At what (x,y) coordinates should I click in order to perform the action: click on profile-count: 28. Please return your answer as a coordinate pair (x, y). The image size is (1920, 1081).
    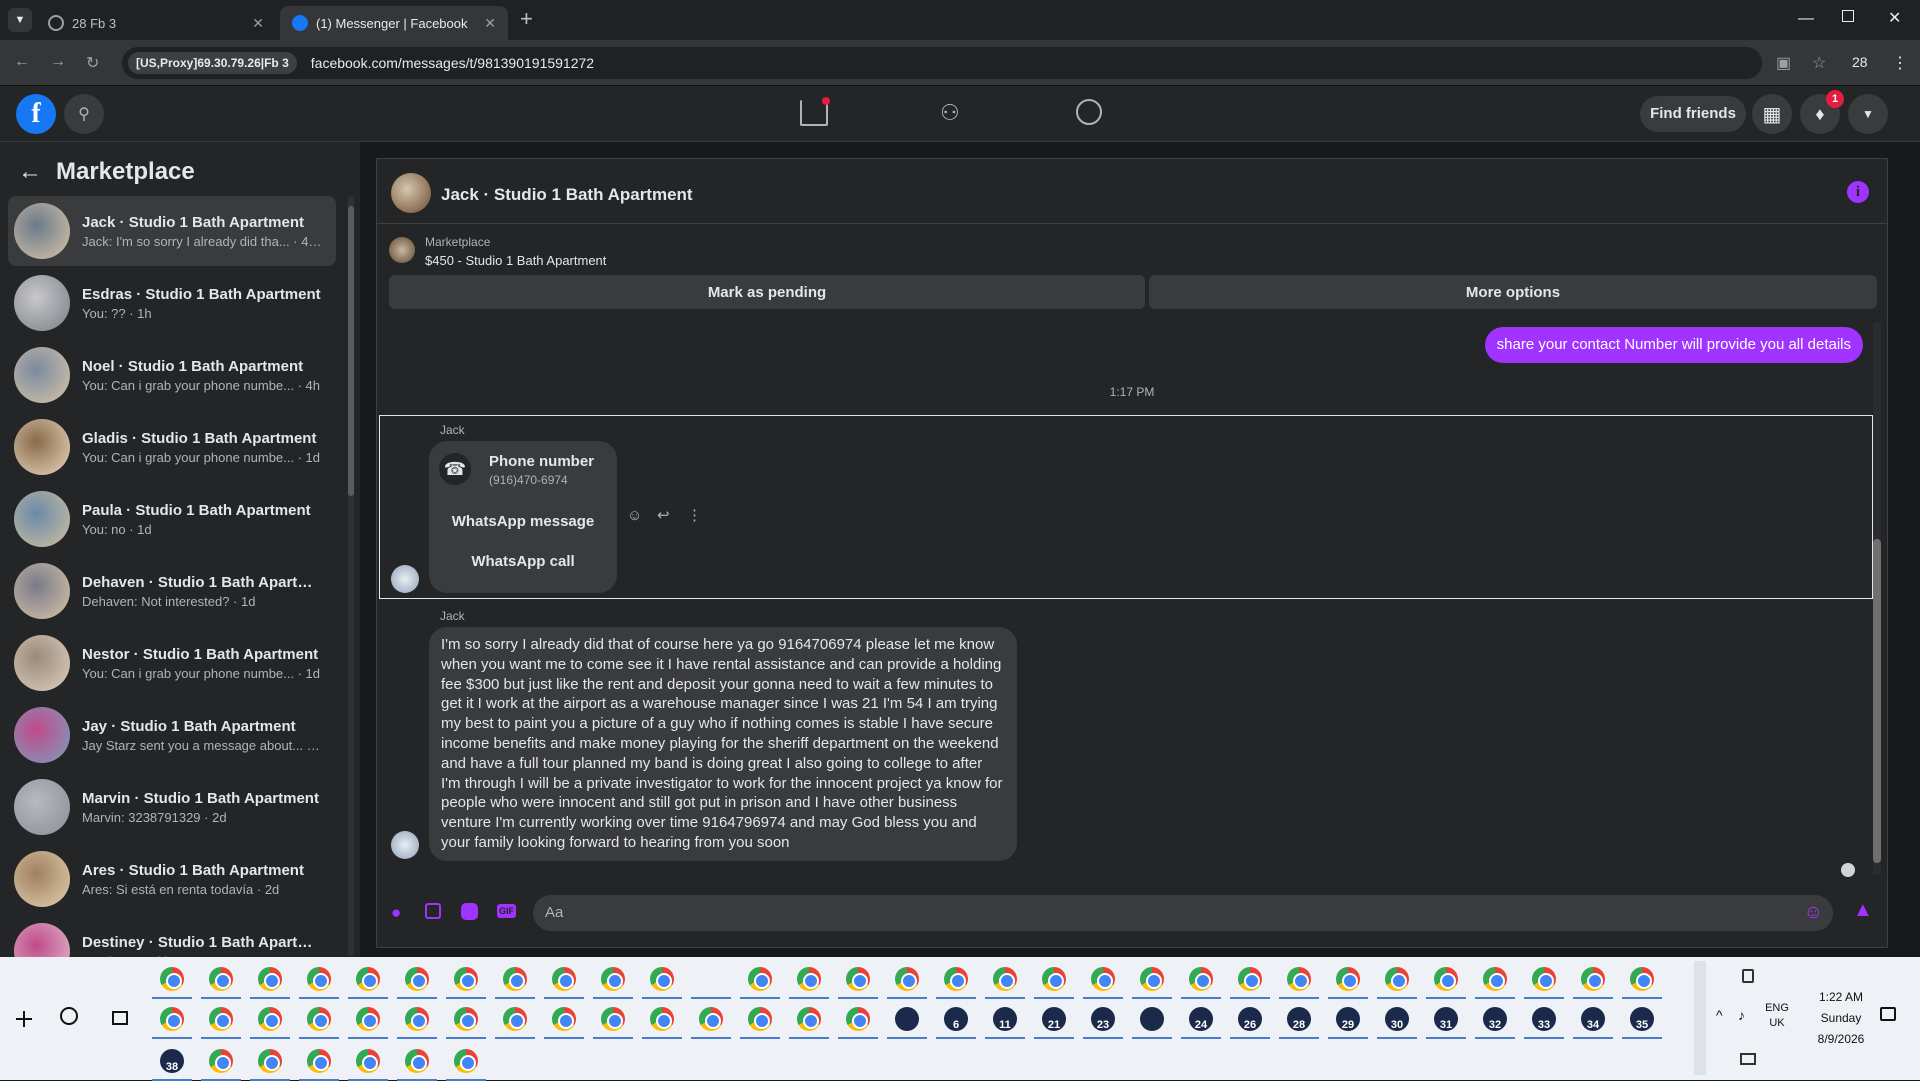
    Looking at the image, I should click on (1860, 62).